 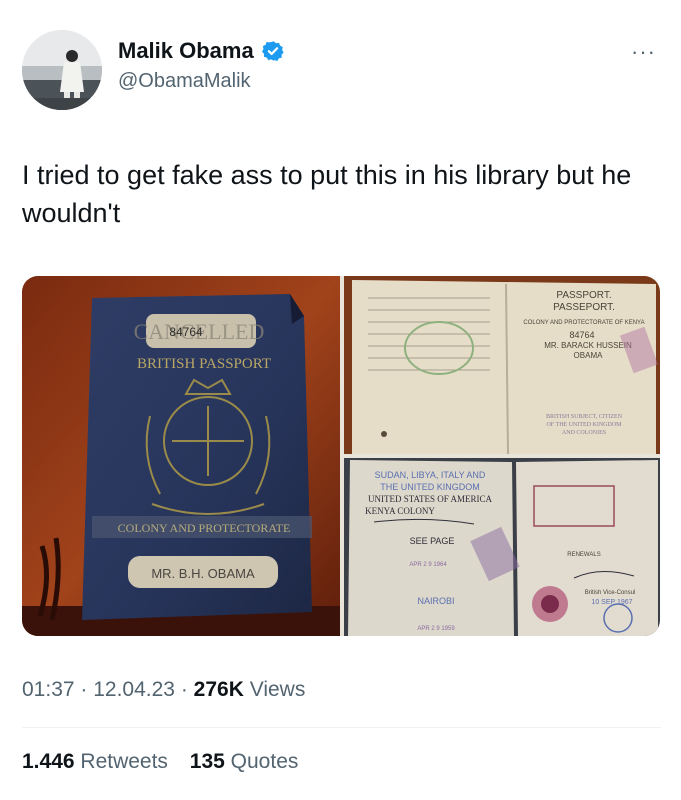 What do you see at coordinates (186, 332) in the screenshot?
I see `cover-number: 84764` at bounding box center [186, 332].